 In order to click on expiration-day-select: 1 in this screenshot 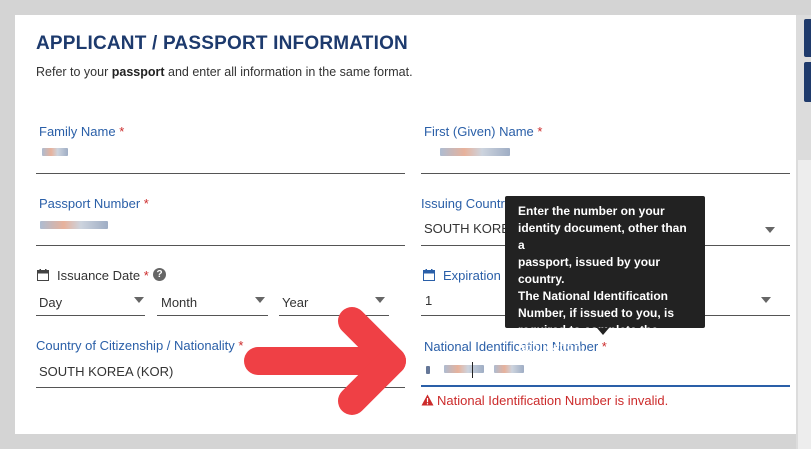, I will do `click(428, 300)`.